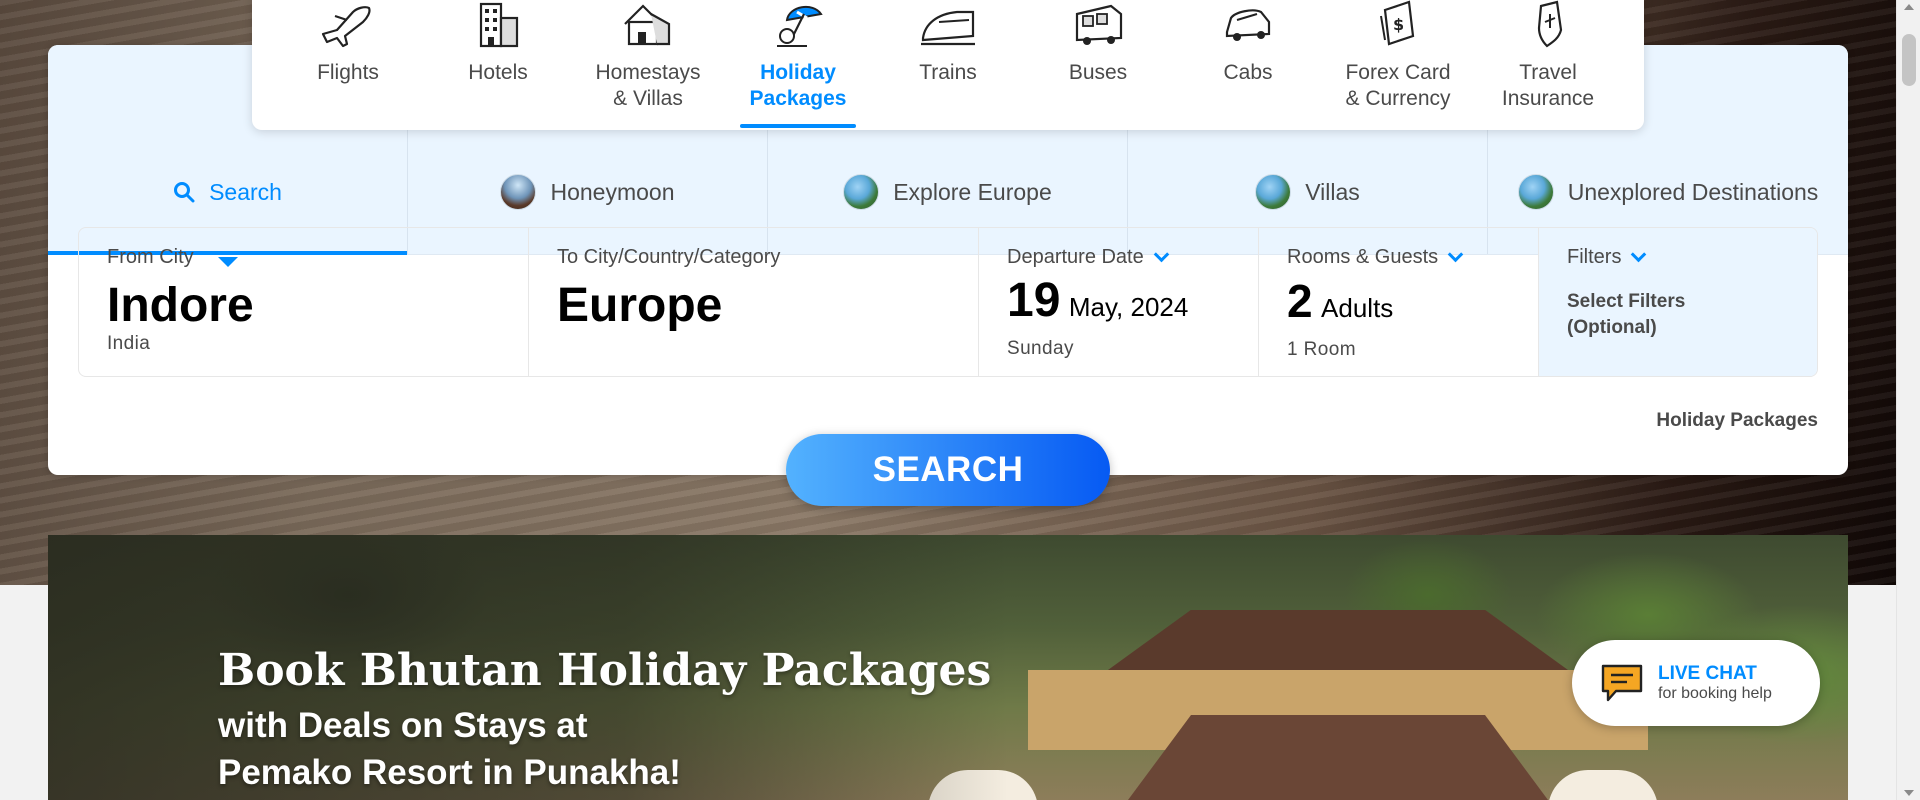  I want to click on departure-day: 19, so click(1034, 300).